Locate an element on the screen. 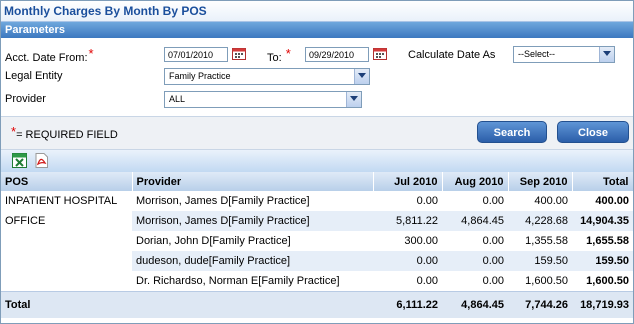  sep-2010-cell: 159.50 is located at coordinates (540, 261).